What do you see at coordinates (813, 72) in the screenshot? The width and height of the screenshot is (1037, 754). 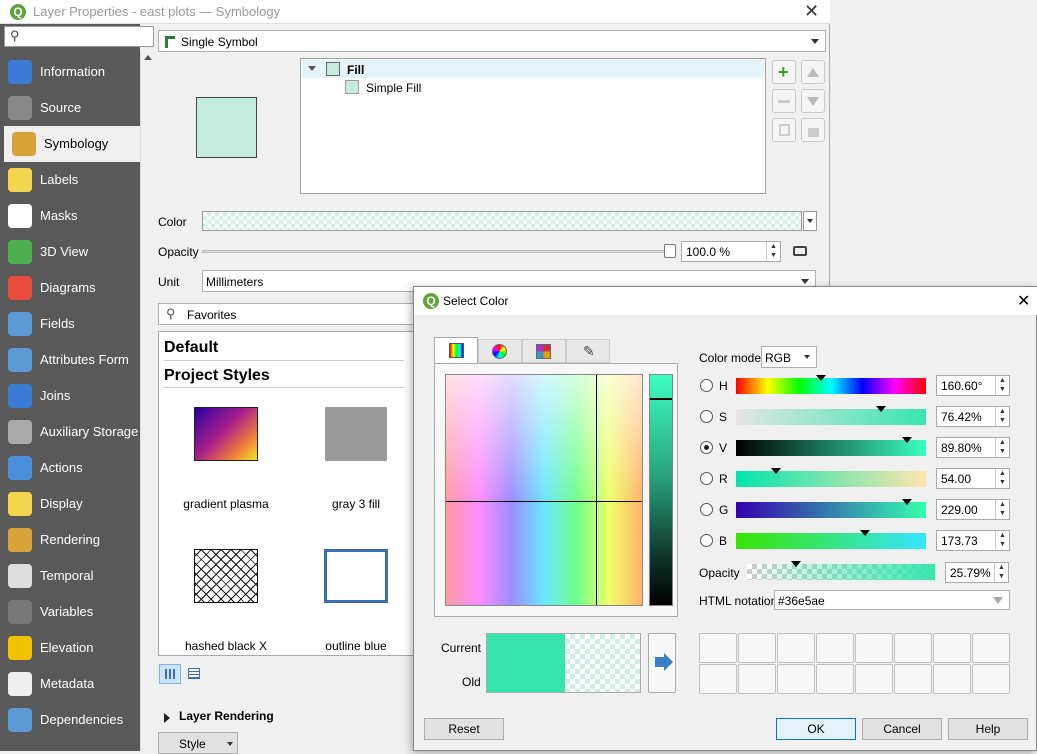 I see `move-up-button` at bounding box center [813, 72].